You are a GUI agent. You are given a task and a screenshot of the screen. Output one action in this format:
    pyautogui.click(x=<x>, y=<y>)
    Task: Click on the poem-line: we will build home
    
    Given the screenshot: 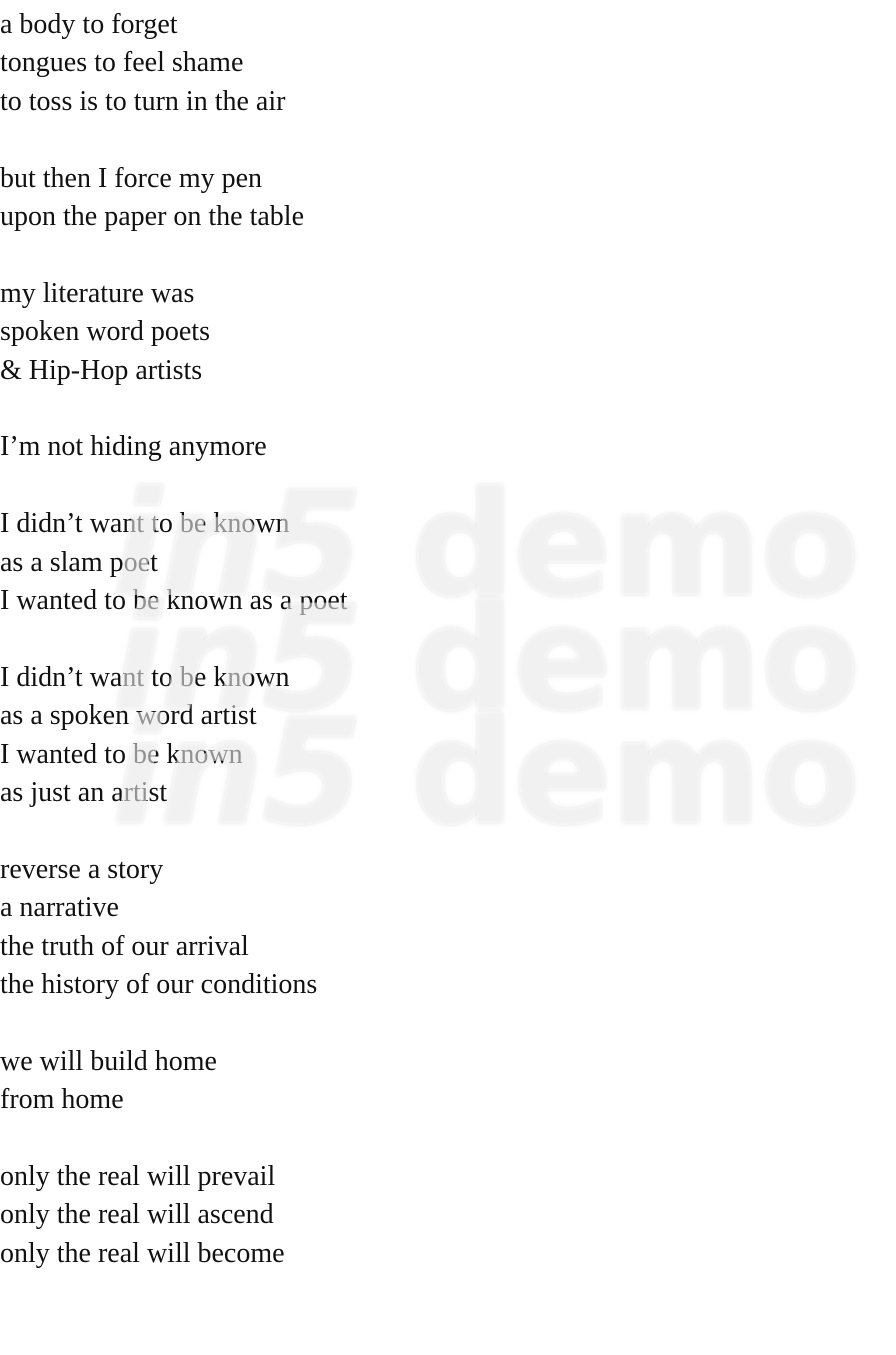 What is the action you would take?
    pyautogui.click(x=108, y=1061)
    